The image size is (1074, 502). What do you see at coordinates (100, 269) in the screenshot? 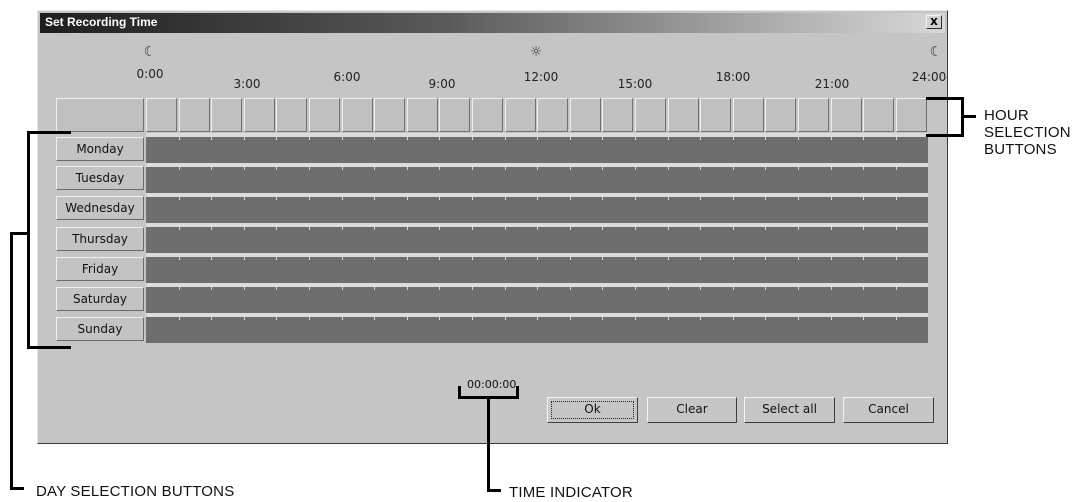
I see `day-button-friday: Friday` at bounding box center [100, 269].